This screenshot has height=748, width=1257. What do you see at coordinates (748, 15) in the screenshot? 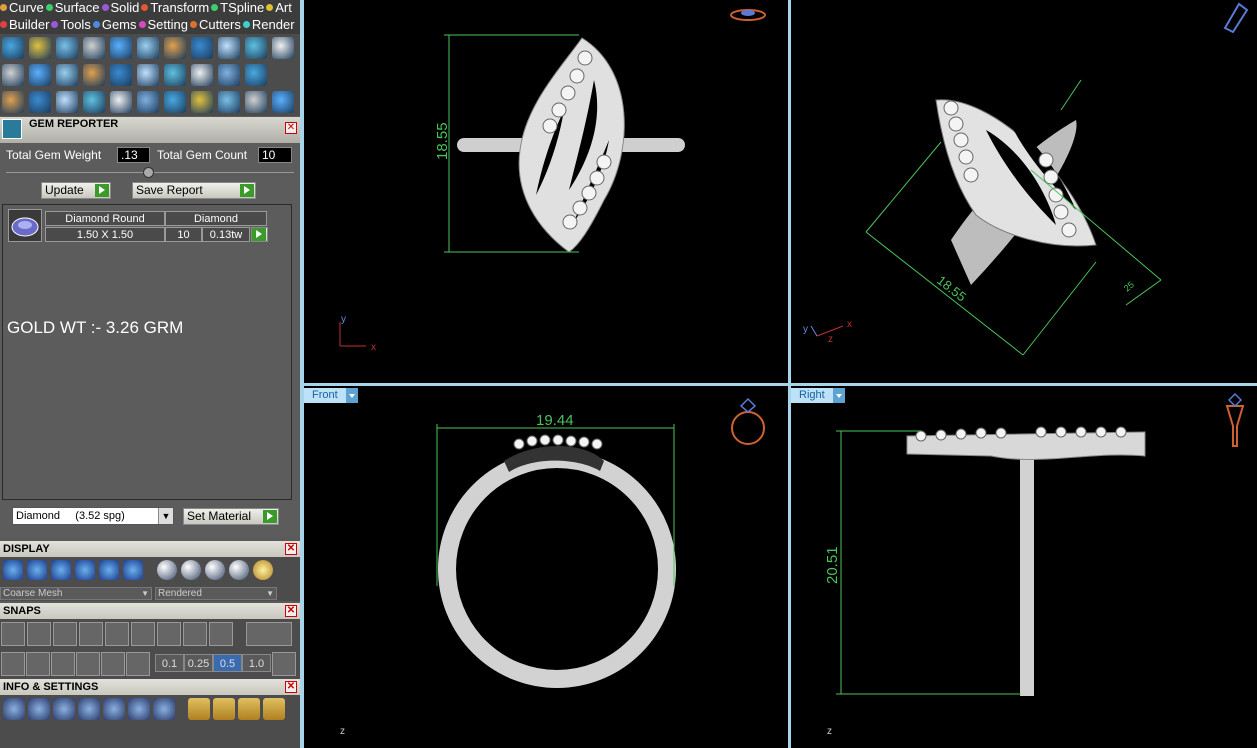
I see `view-top-icon` at bounding box center [748, 15].